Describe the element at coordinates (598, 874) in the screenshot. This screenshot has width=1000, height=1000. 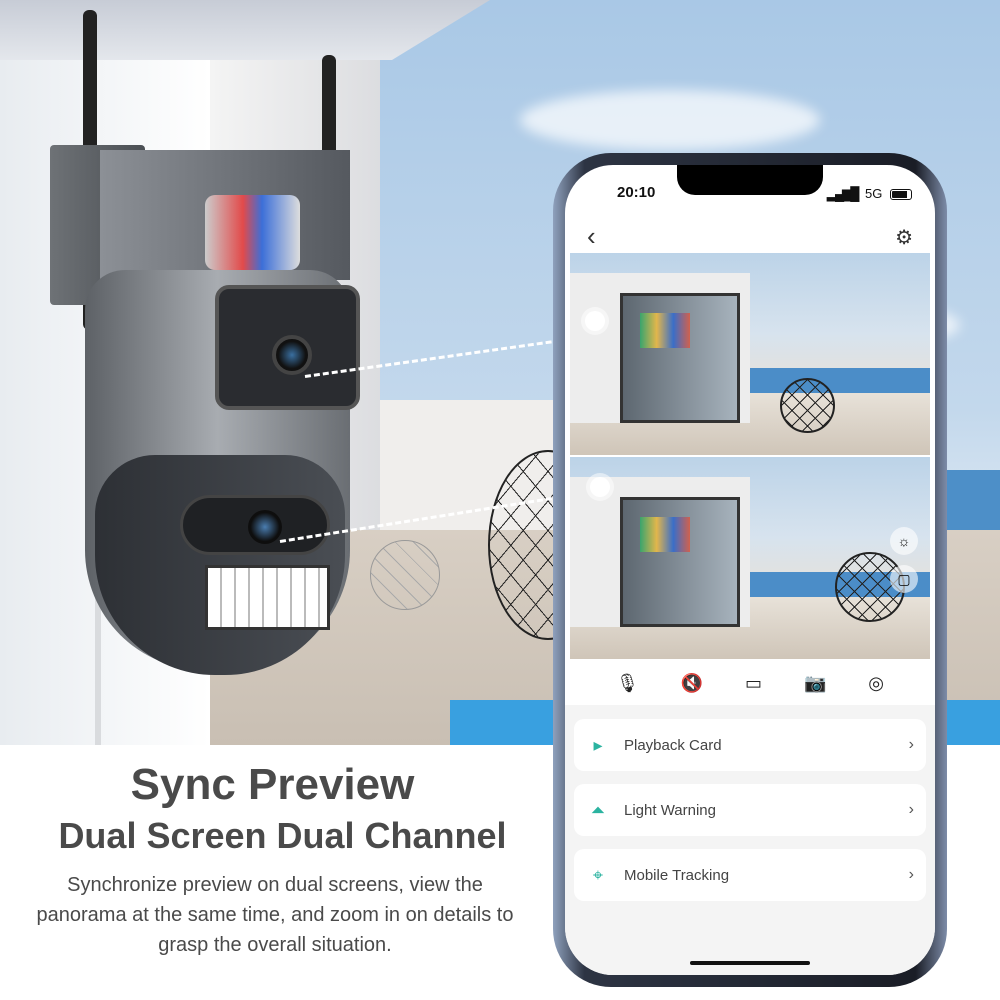
I see `crosshair-icon: ⌖` at that location.